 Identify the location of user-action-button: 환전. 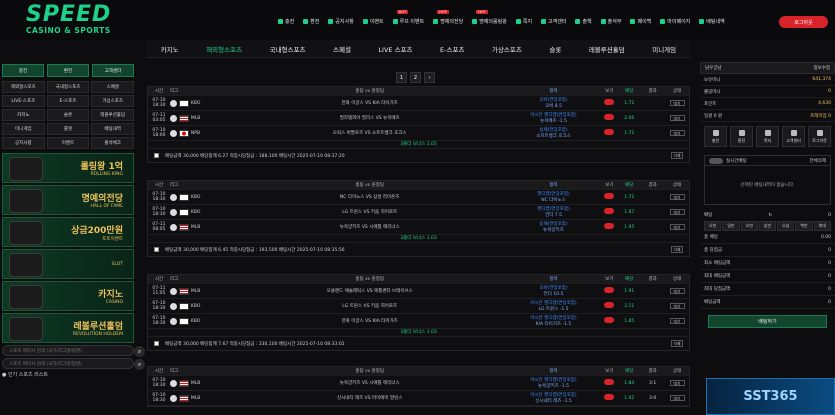
(741, 136).